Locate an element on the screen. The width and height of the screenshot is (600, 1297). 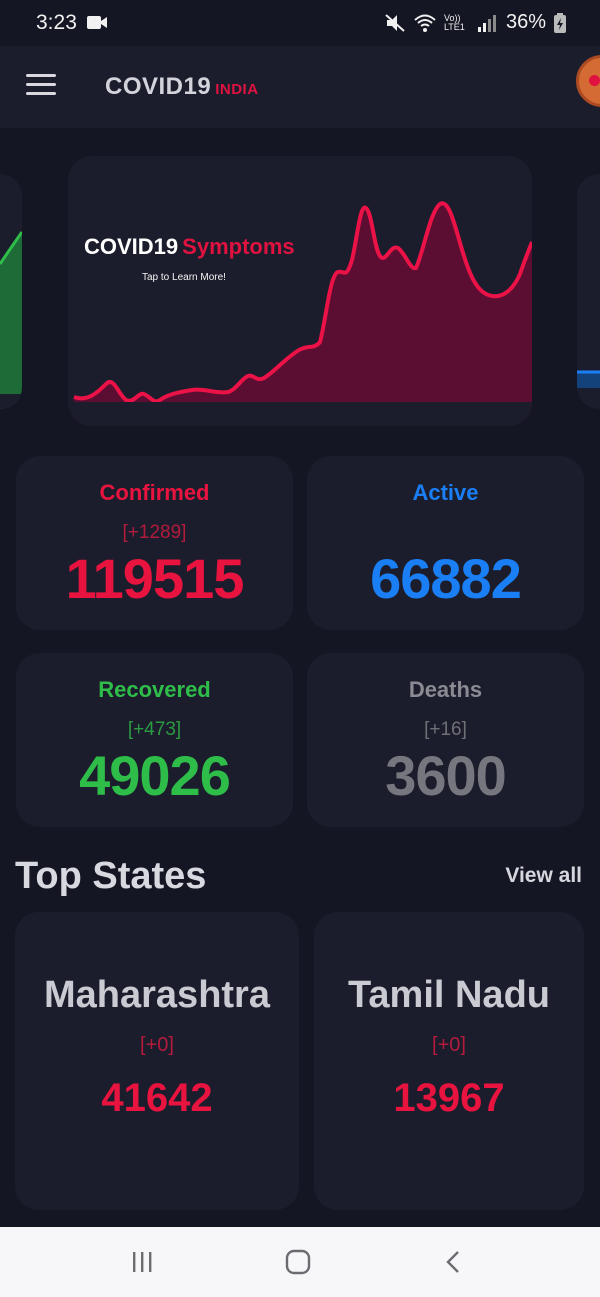
deaths-card: Deaths [+16] 3600 is located at coordinates (445, 740).